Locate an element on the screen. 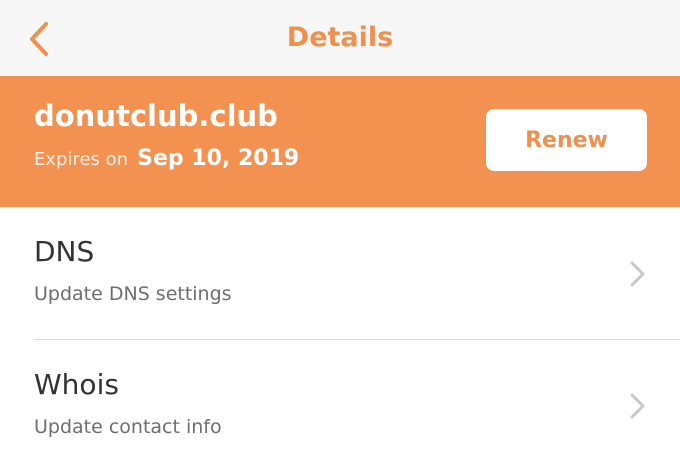  dns-row-title: DNS is located at coordinates (64, 251).